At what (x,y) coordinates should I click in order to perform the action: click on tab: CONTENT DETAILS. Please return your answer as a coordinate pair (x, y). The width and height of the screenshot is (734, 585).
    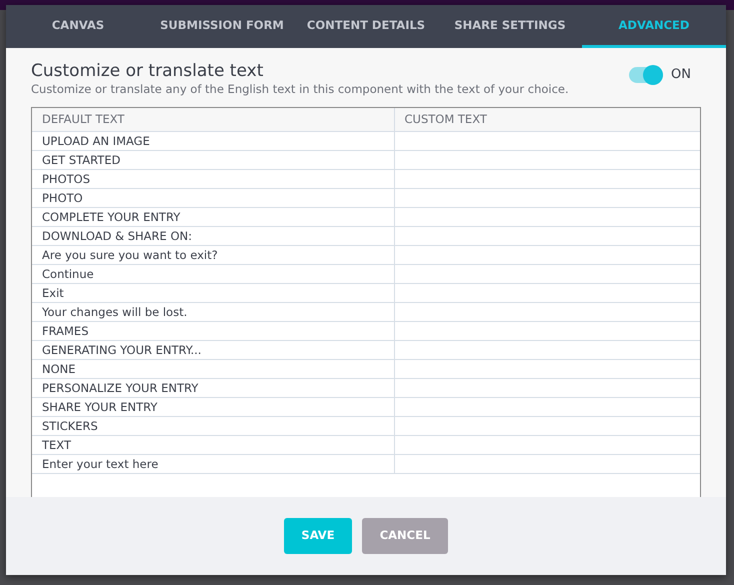
    Looking at the image, I should click on (366, 26).